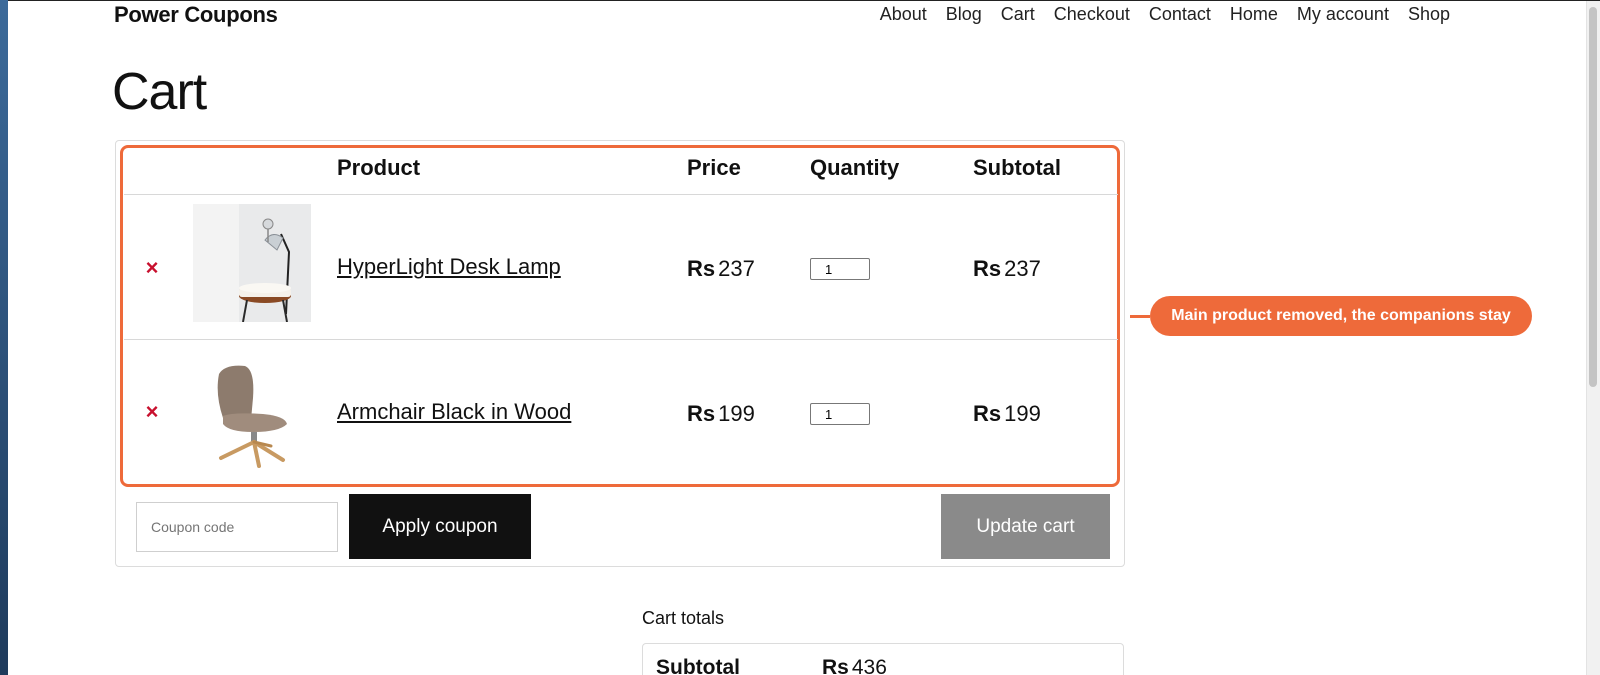 This screenshot has height=675, width=1600. Describe the element at coordinates (196, 15) in the screenshot. I see `site-title: Power Coupons` at that location.